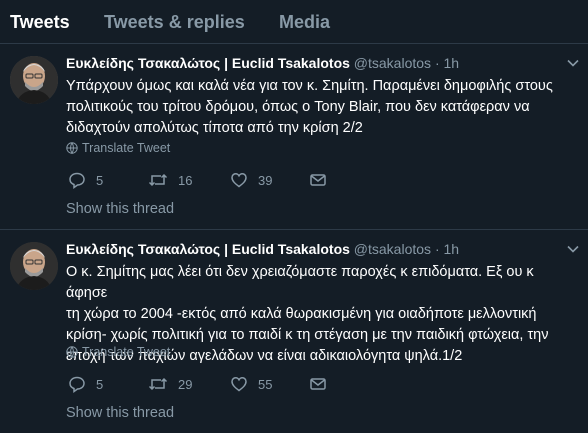  What do you see at coordinates (170, 181) in the screenshot?
I see `retweet-button: 16` at bounding box center [170, 181].